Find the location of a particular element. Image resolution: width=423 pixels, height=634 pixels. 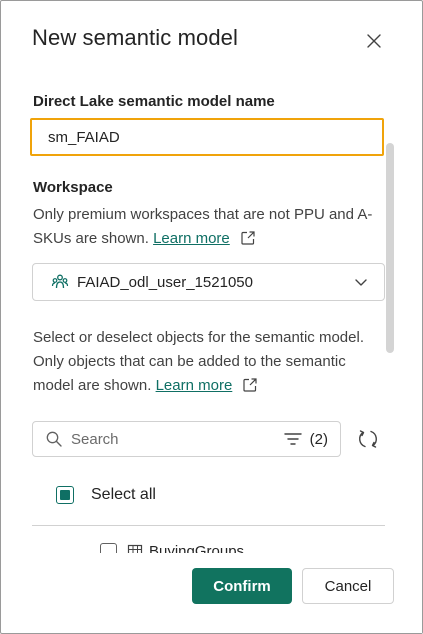

table-icon is located at coordinates (135, 548).